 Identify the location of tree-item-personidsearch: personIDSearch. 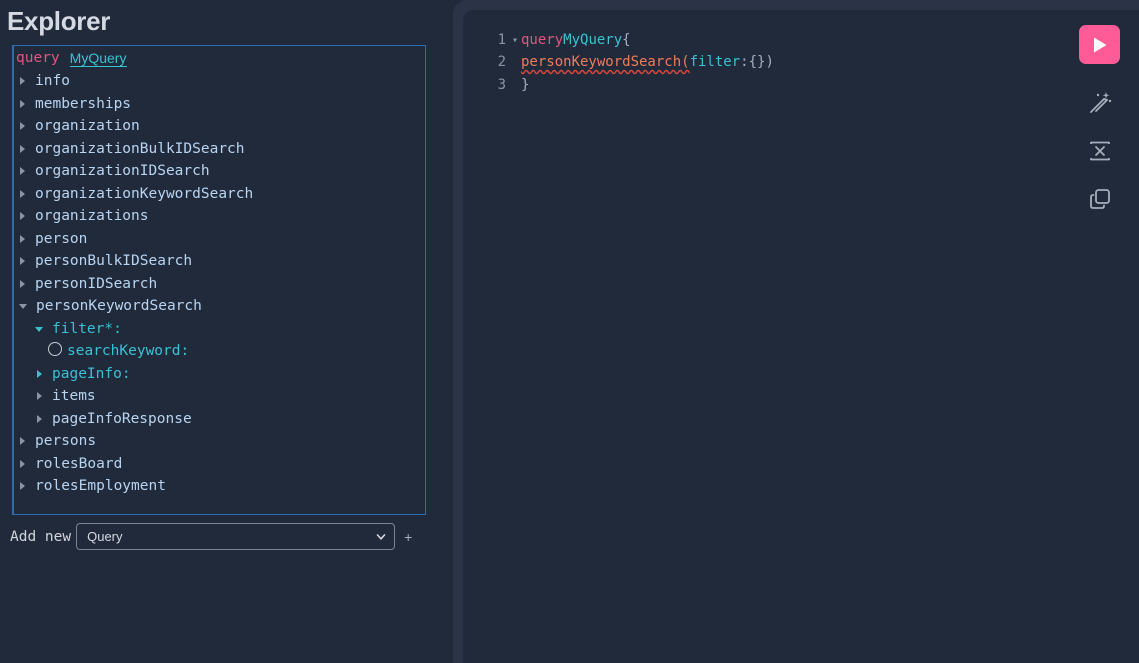
(88, 284).